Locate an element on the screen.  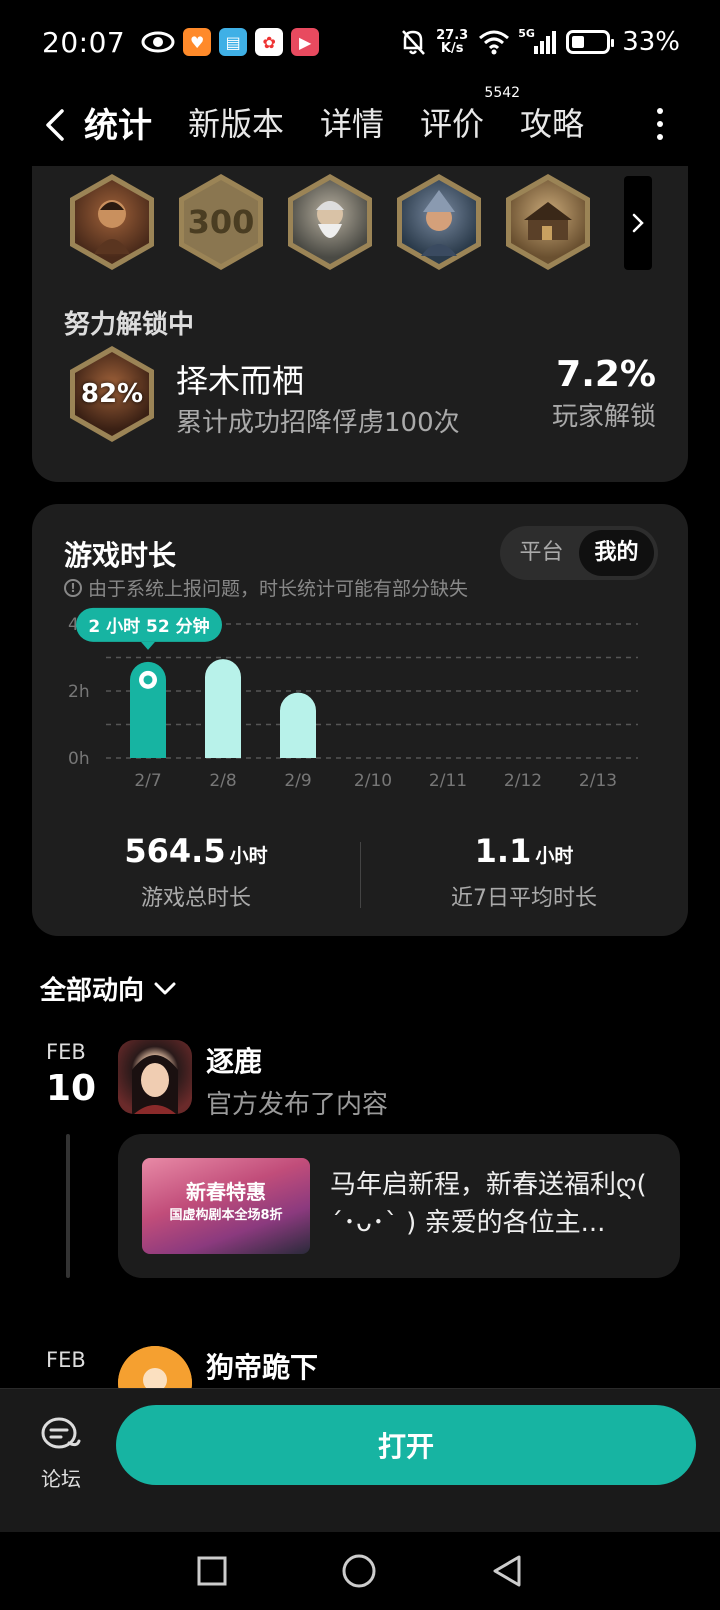
total-playtime-stat: 564.5 小时 游戏总时长 is located at coordinates (196, 871).